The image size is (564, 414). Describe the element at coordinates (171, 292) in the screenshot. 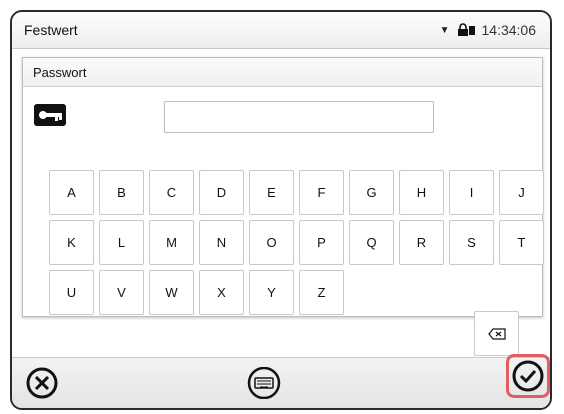

I see `key-w: W` at that location.